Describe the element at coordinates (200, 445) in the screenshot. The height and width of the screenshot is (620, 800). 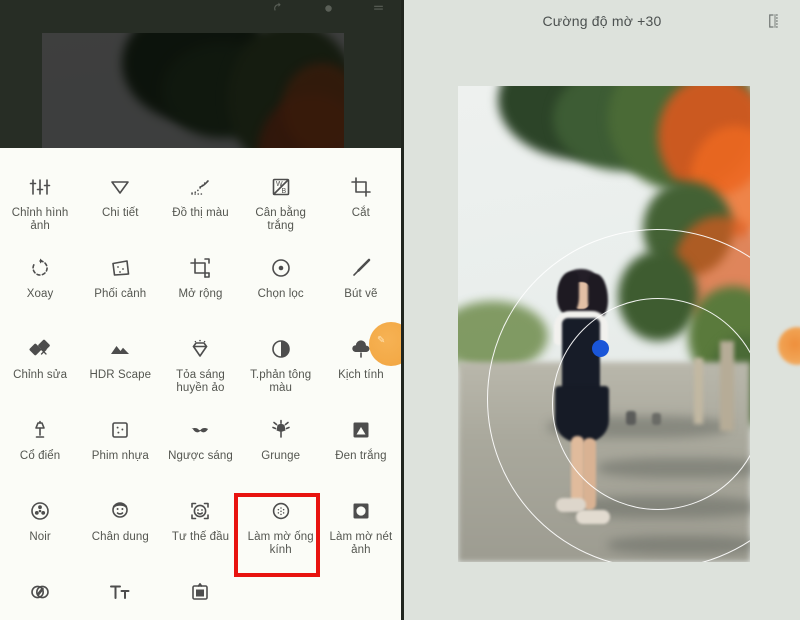
I see `tool-retrolux-moustache-icon: Ngược sáng` at that location.